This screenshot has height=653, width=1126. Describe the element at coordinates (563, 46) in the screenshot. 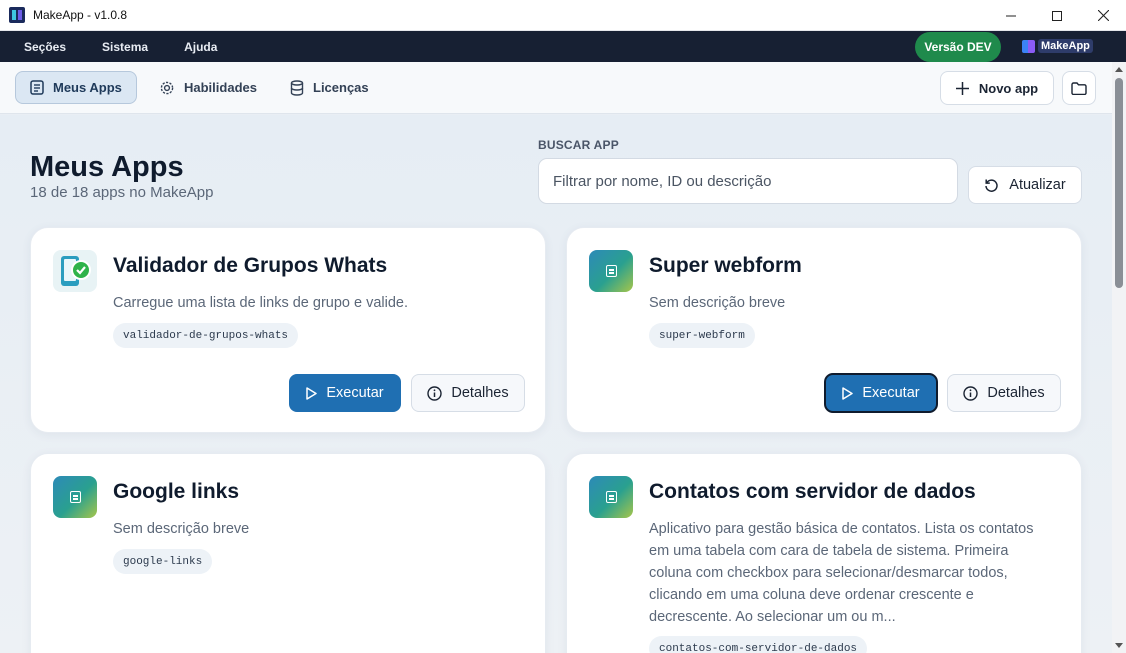

I see `menu-bar: Seções Sistema Ajuda Versão DEV MakeApp` at that location.